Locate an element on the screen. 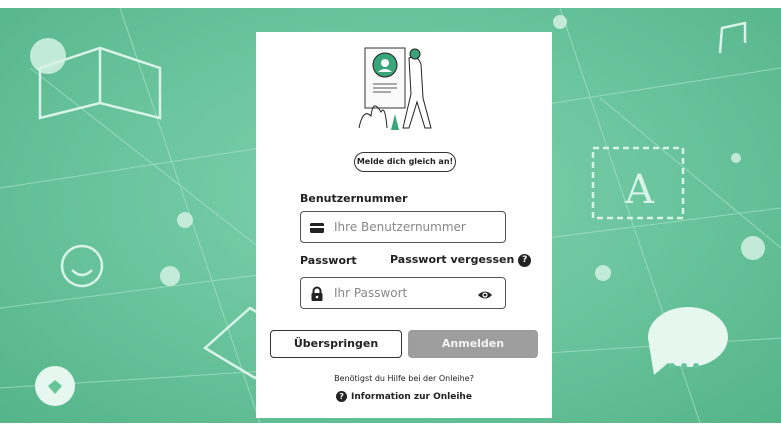 The height and width of the screenshot is (429, 781). username-label: Benutzernummer is located at coordinates (354, 198).